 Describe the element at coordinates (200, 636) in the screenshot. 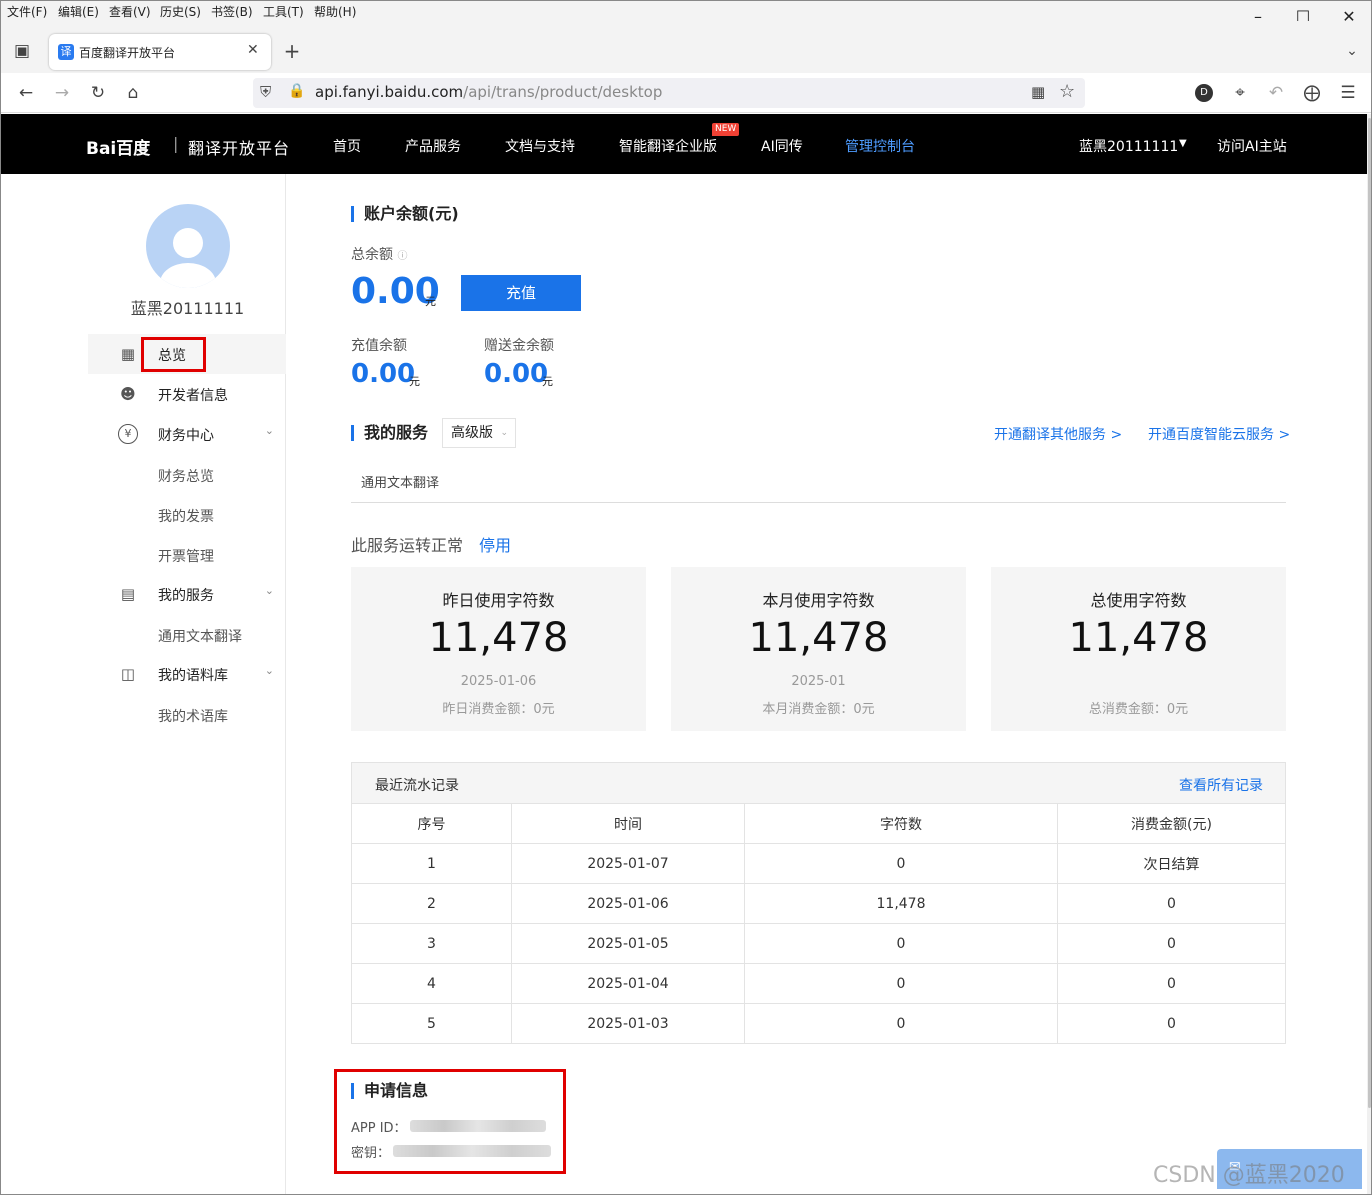

I see `sidebar-sub-text-translation: 通用文本翻译` at that location.